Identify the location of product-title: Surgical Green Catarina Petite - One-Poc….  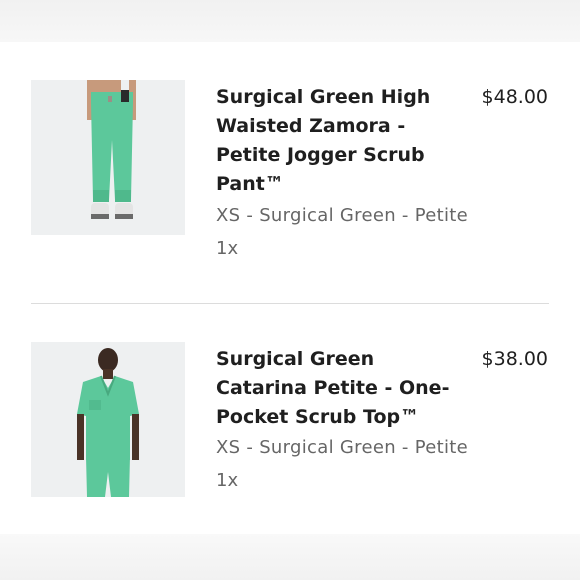
(336, 388).